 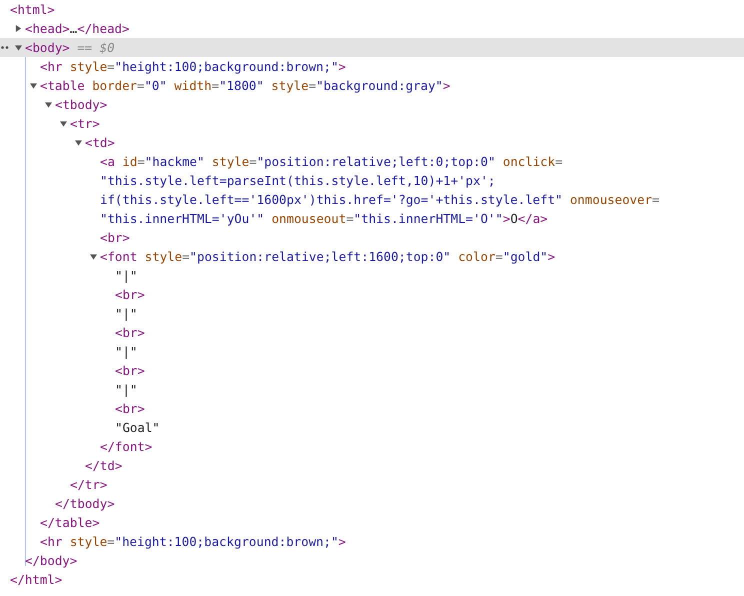 What do you see at coordinates (81, 105) in the screenshot?
I see `code-line: <tbody>` at bounding box center [81, 105].